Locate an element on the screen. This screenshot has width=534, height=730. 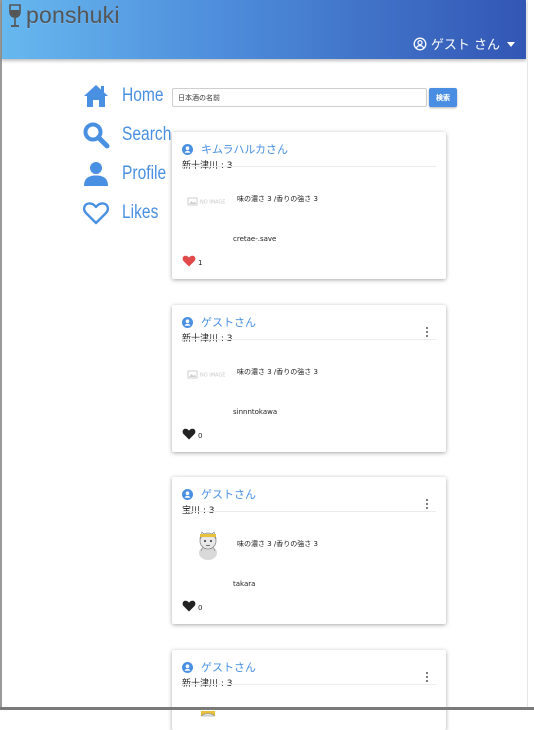
window-right-border is located at coordinates (530, 355).